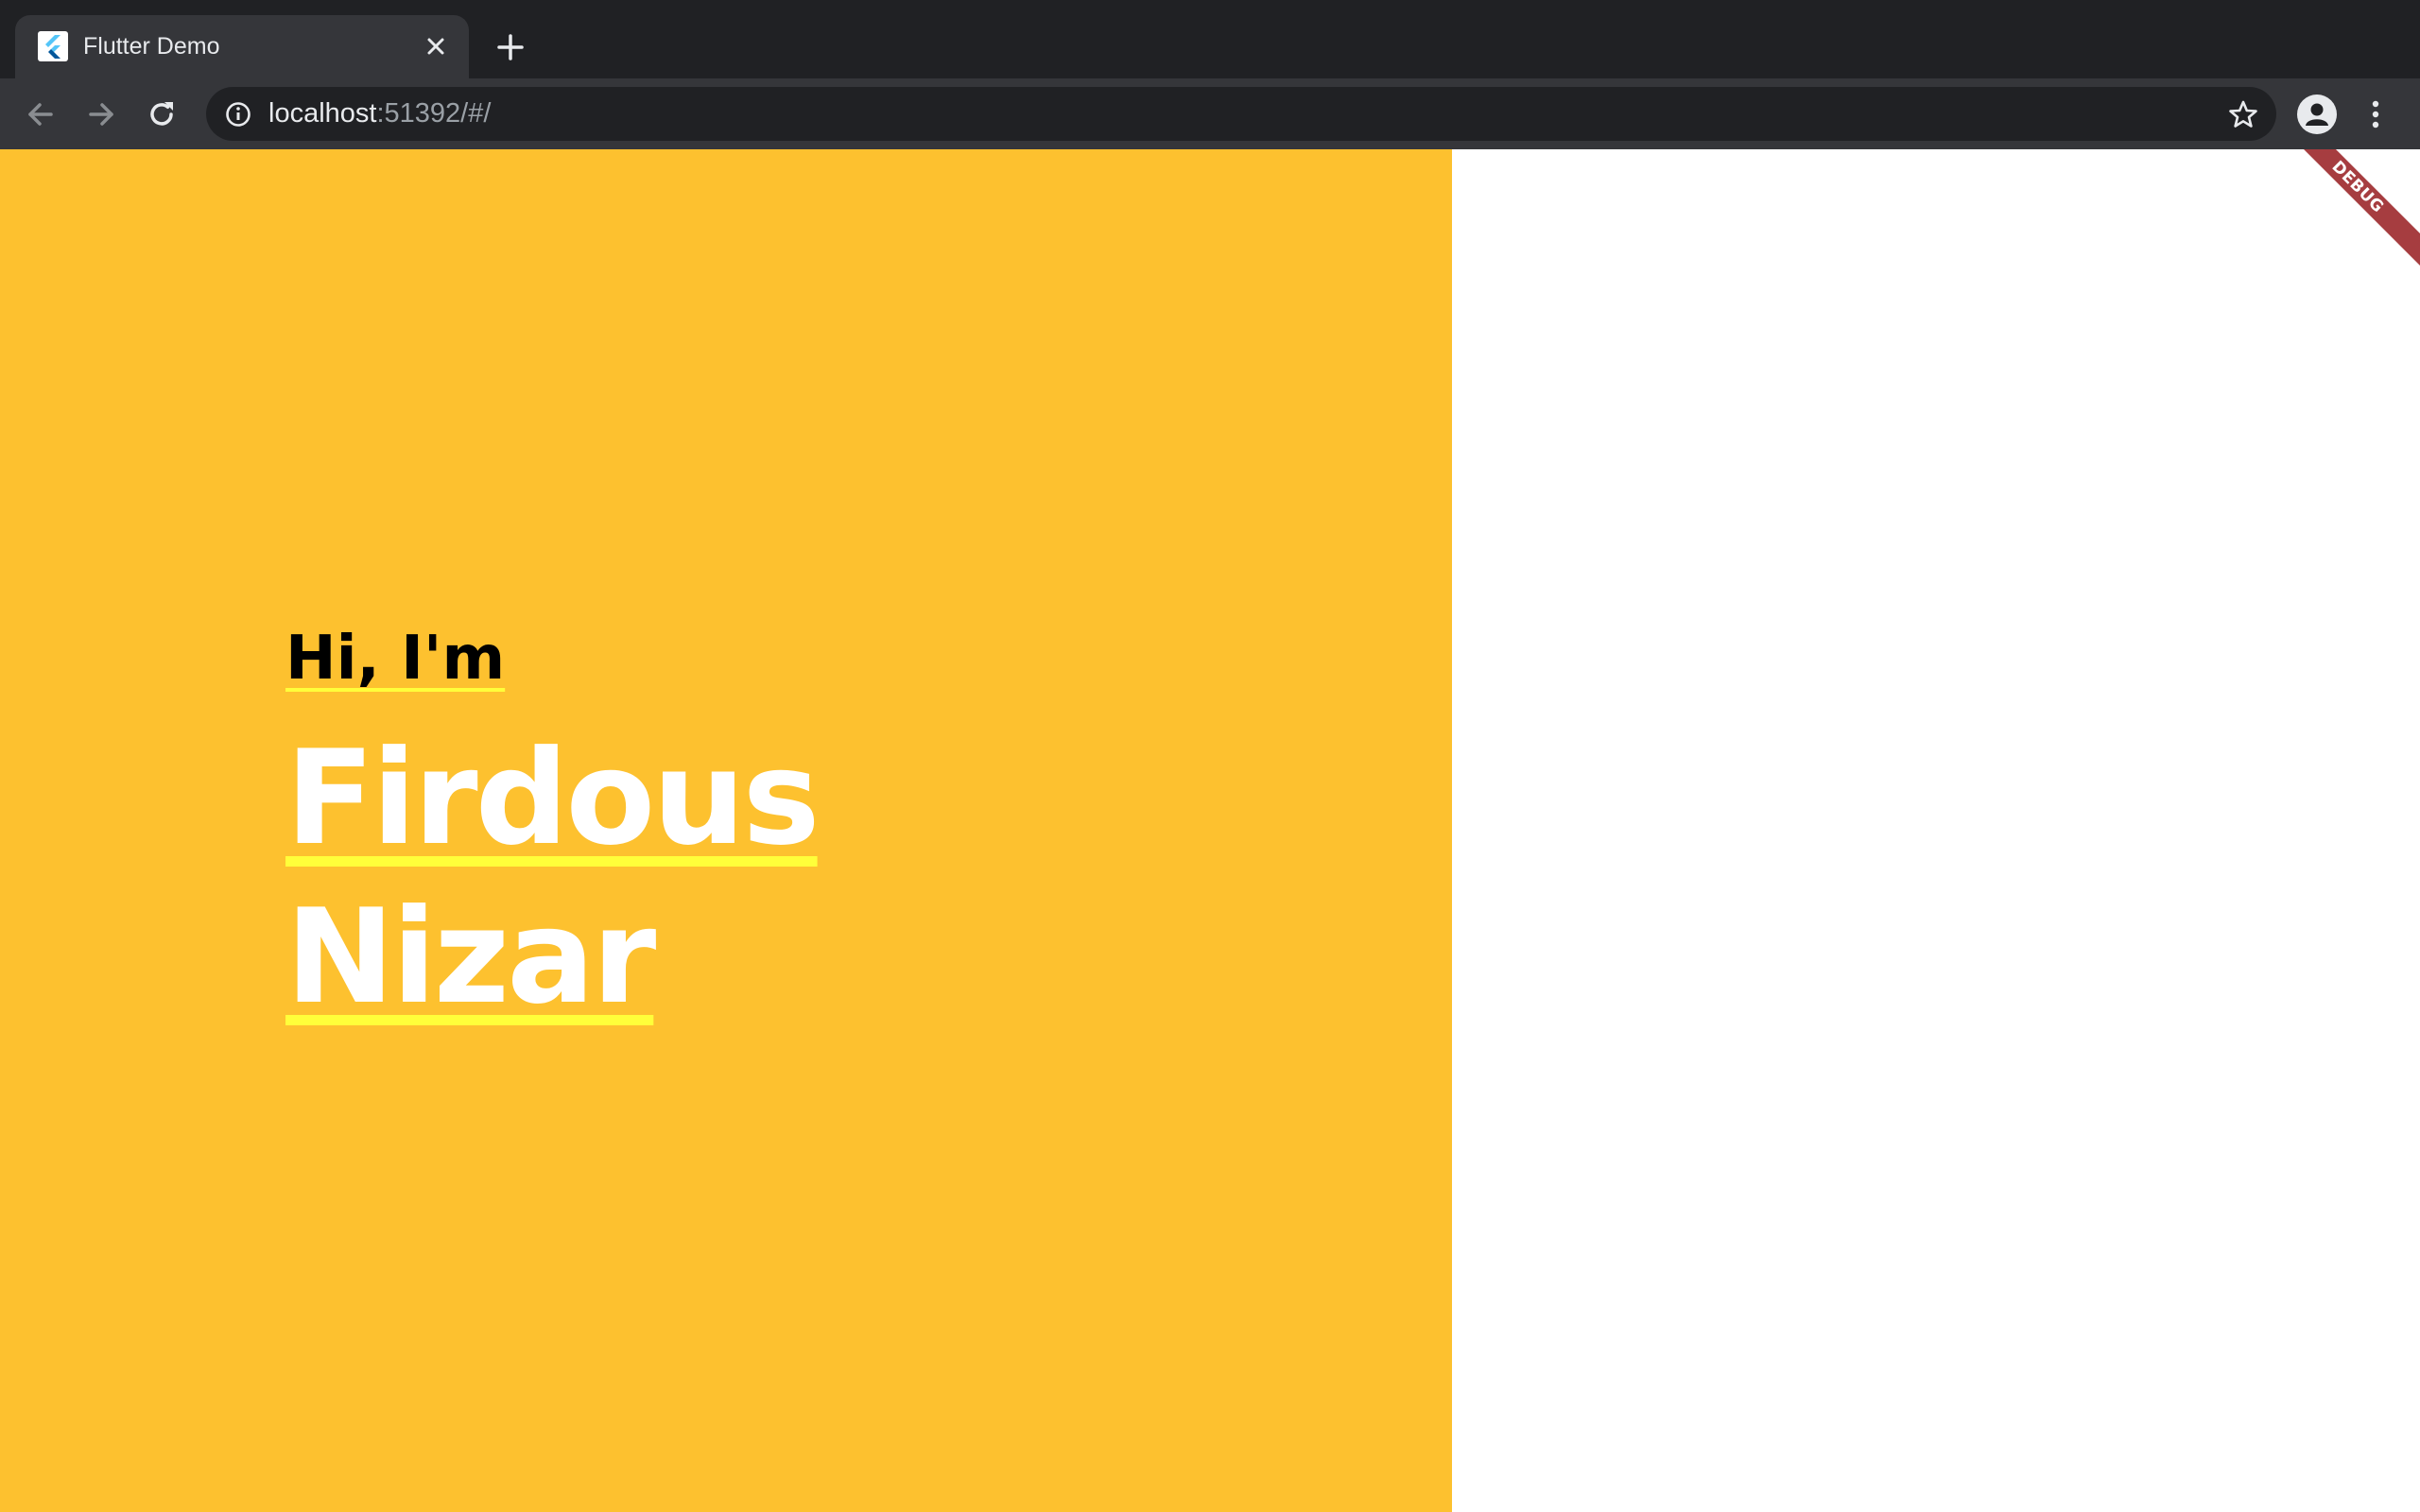 This screenshot has width=2420, height=1512. Describe the element at coordinates (1210, 39) in the screenshot. I see `tab-strip: Flutter Demo` at that location.